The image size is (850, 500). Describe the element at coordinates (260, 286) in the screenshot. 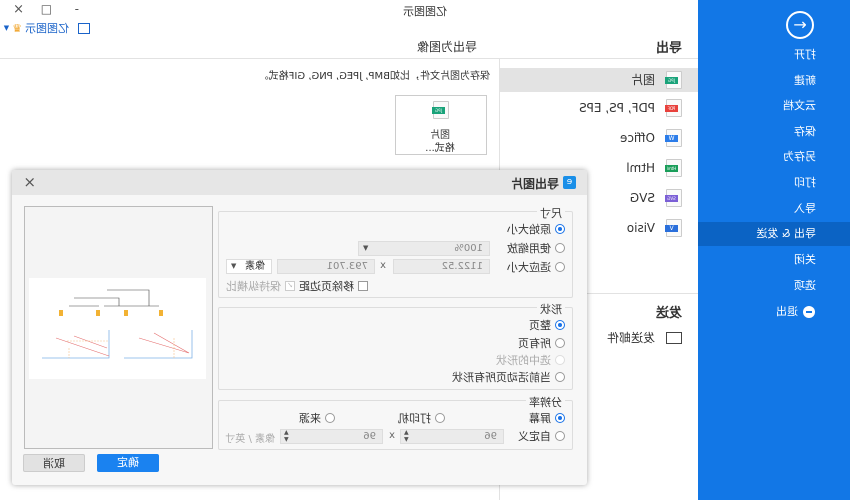

I see `keep-ratio-checkbox: ✓ 保持纵横比` at that location.